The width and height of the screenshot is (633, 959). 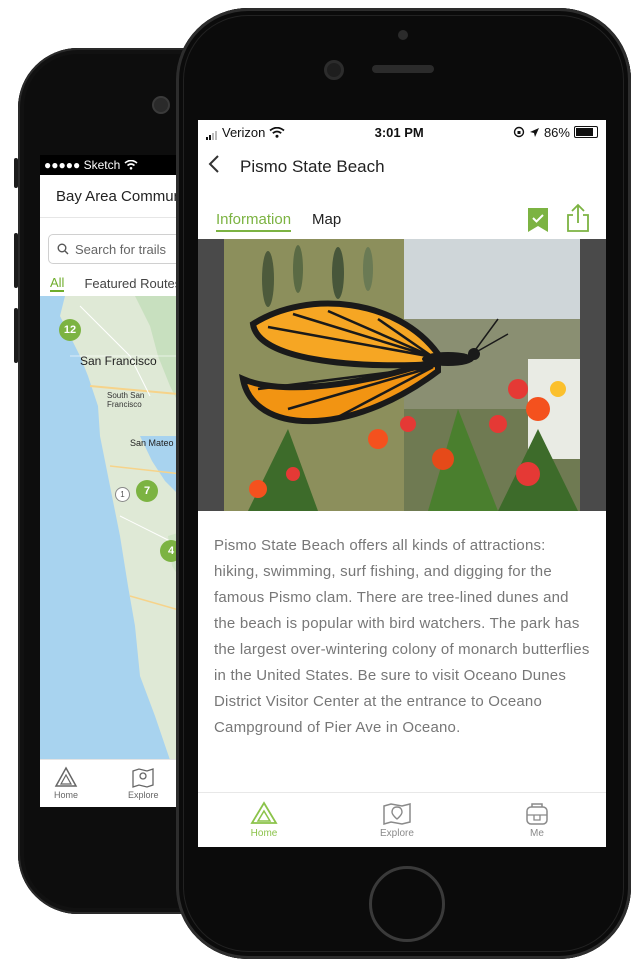 I want to click on map-label-south-san: South San, so click(x=126, y=395).